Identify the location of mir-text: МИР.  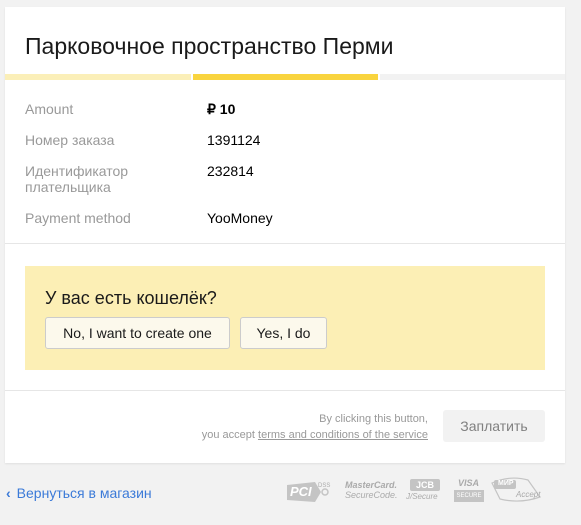
(506, 483).